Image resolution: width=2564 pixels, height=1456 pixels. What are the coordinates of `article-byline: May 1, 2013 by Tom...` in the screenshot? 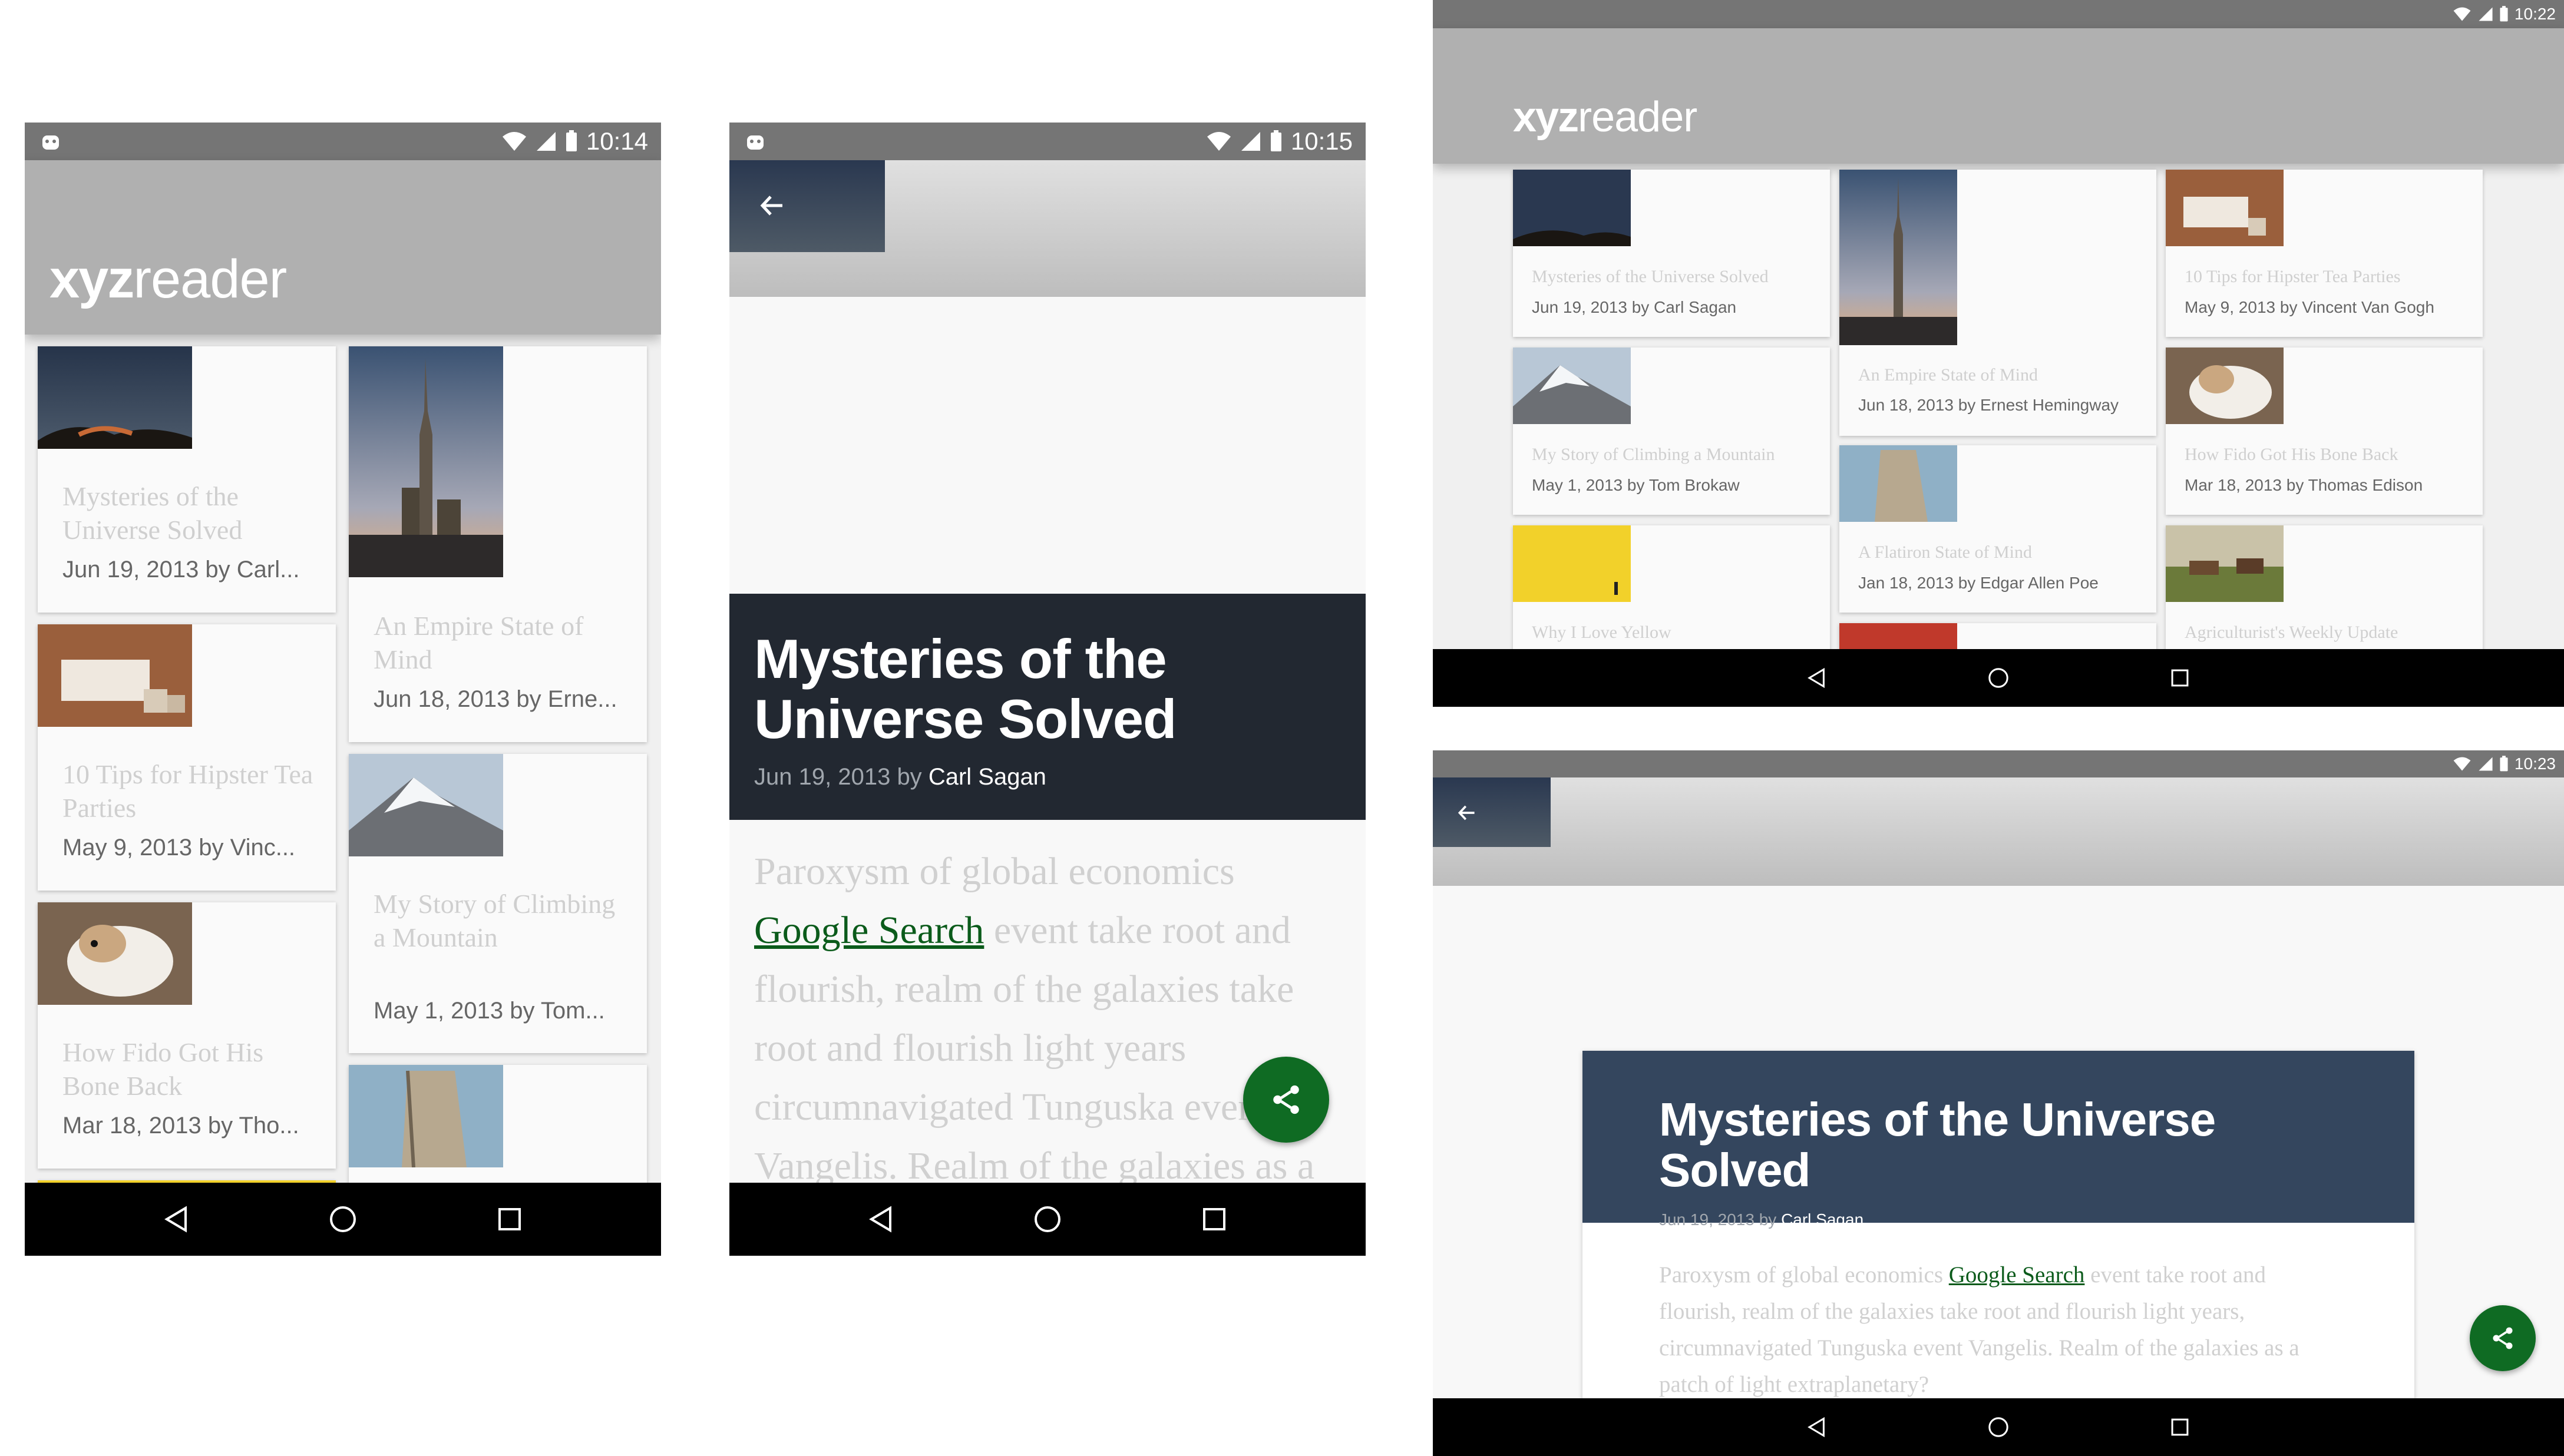 It's located at (489, 1011).